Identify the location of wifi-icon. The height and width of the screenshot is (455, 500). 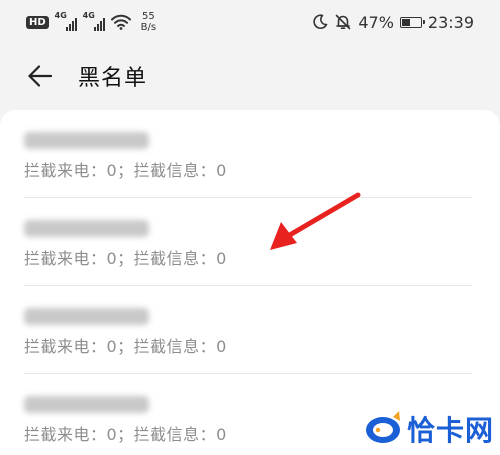
(120, 22).